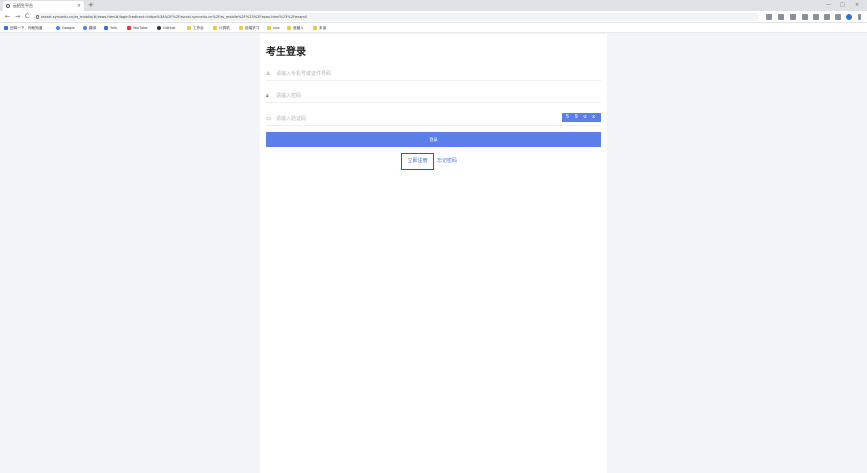 The image size is (867, 473). What do you see at coordinates (319, 28) in the screenshot?
I see `bookmark-folder: 未读` at bounding box center [319, 28].